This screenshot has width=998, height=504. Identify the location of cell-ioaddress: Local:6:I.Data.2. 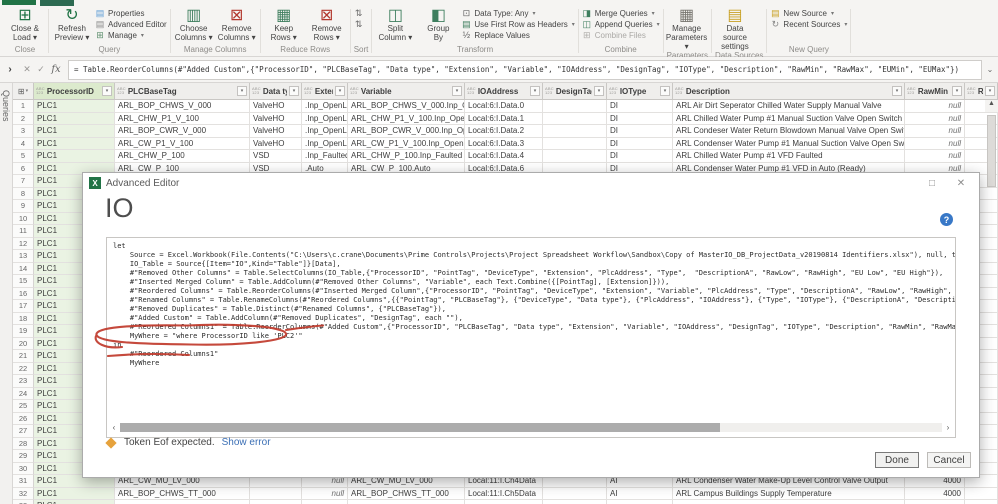
(504, 131).